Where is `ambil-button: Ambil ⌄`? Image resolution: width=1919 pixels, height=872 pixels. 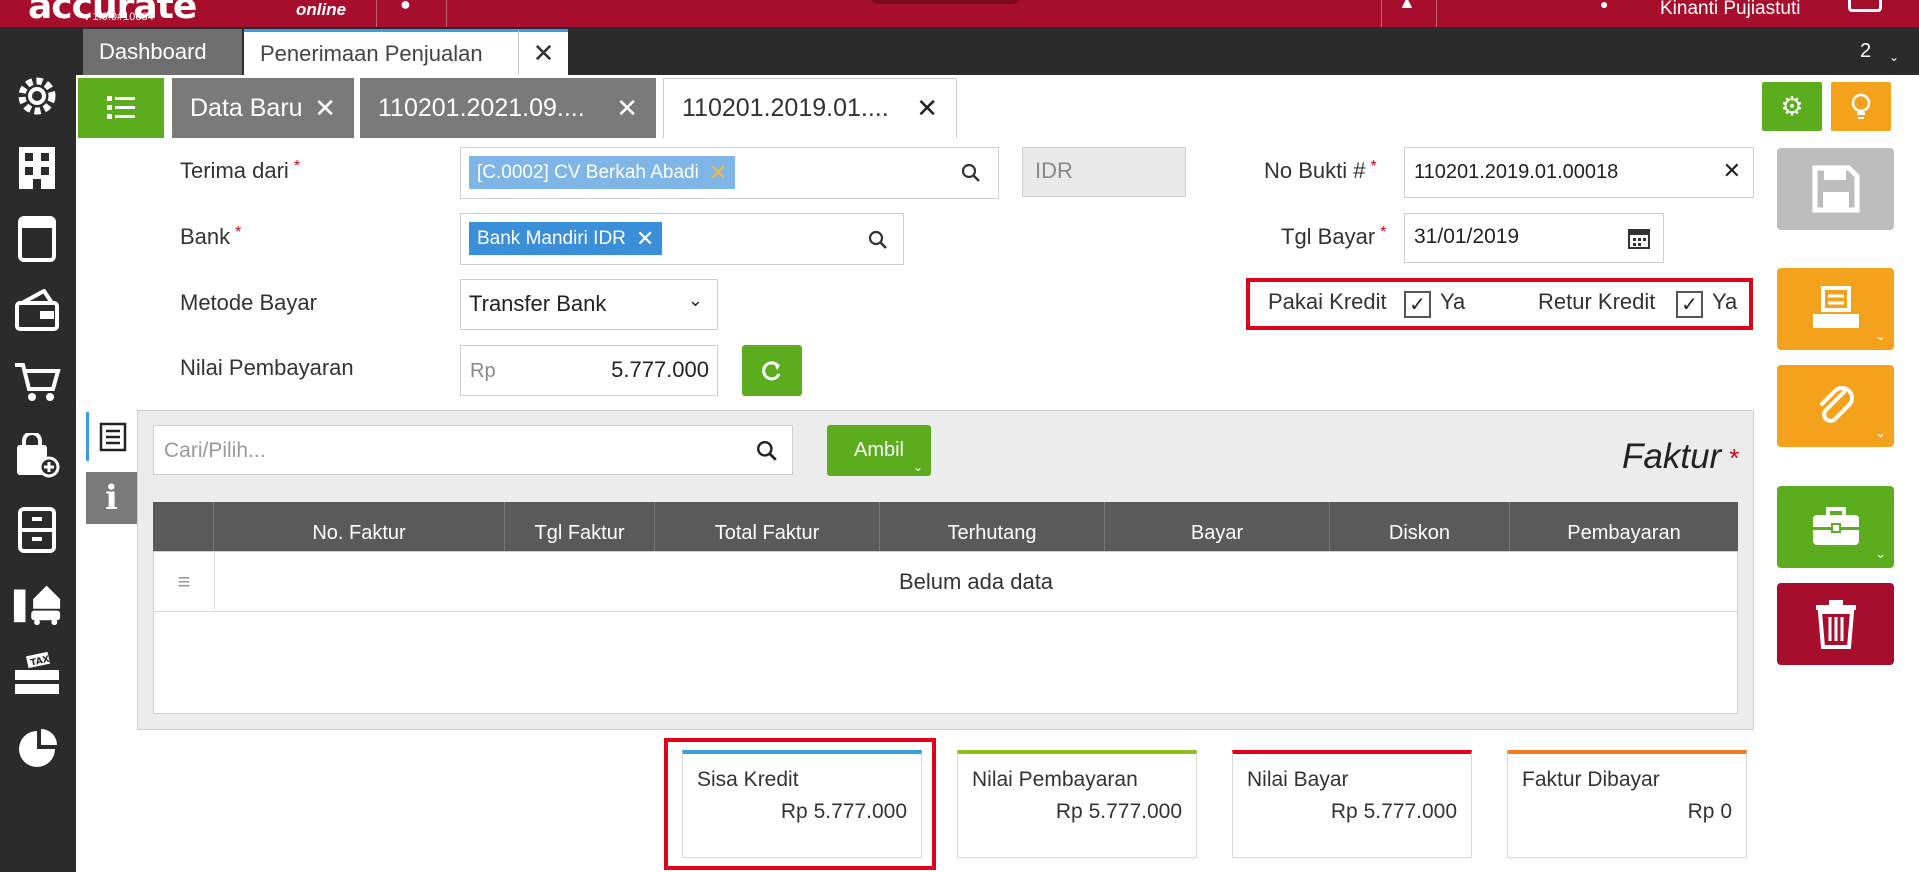 ambil-button: Ambil ⌄ is located at coordinates (879, 450).